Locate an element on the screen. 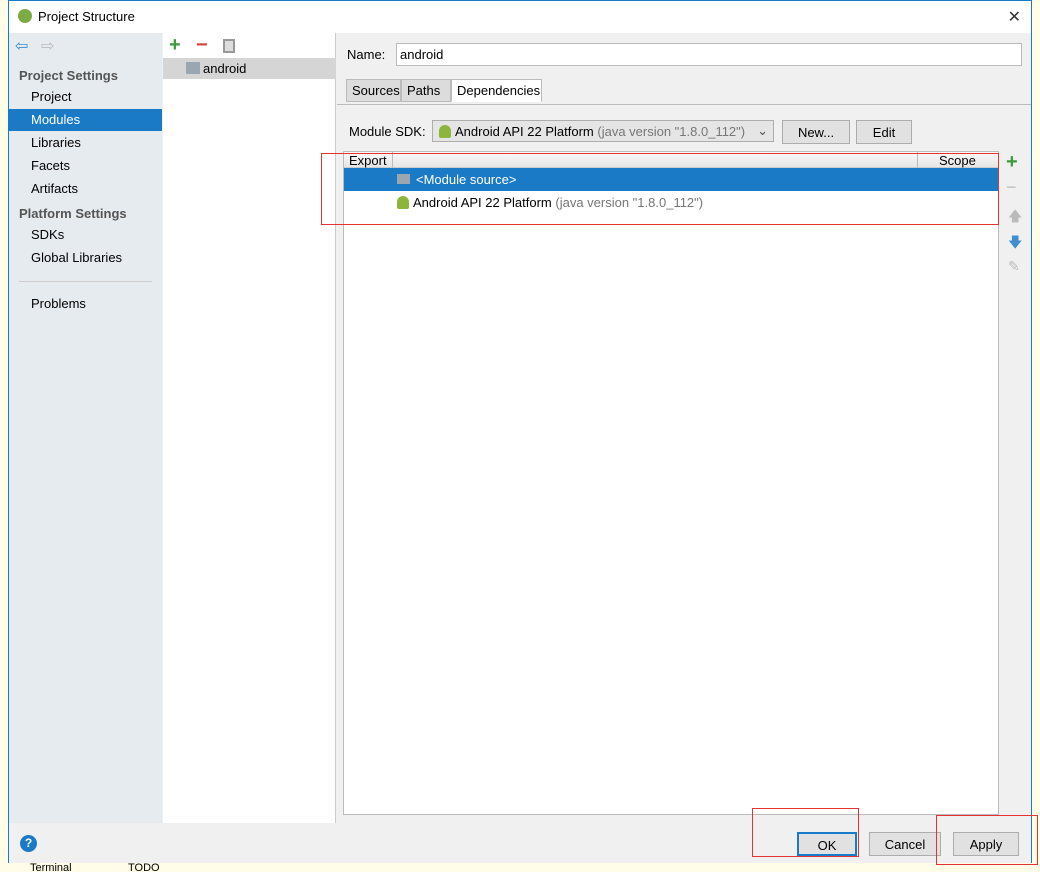 The image size is (1040, 872). sdk-detail: (java version "1.8.0_112") is located at coordinates (671, 131).